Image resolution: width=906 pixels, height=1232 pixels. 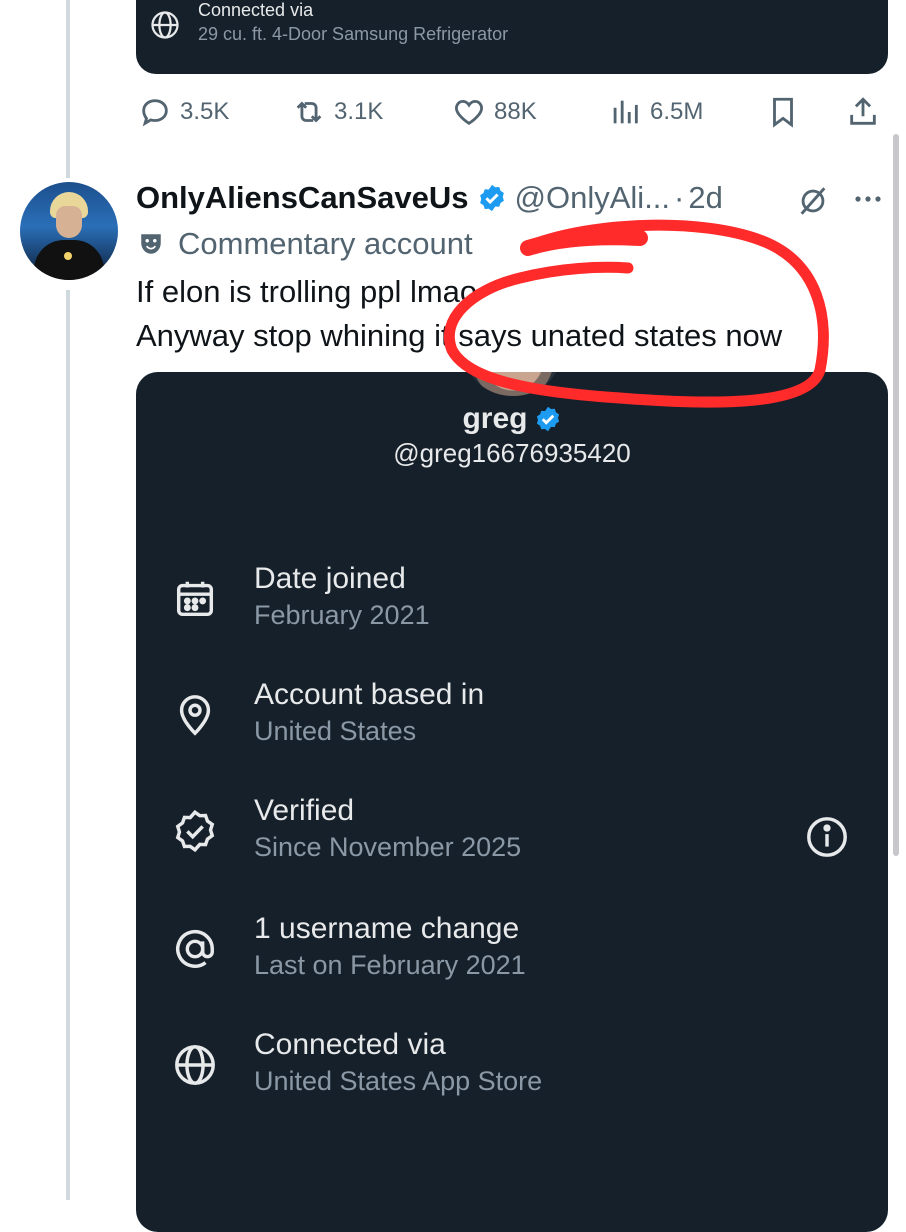 What do you see at coordinates (304, 810) in the screenshot?
I see `info-title: Verified` at bounding box center [304, 810].